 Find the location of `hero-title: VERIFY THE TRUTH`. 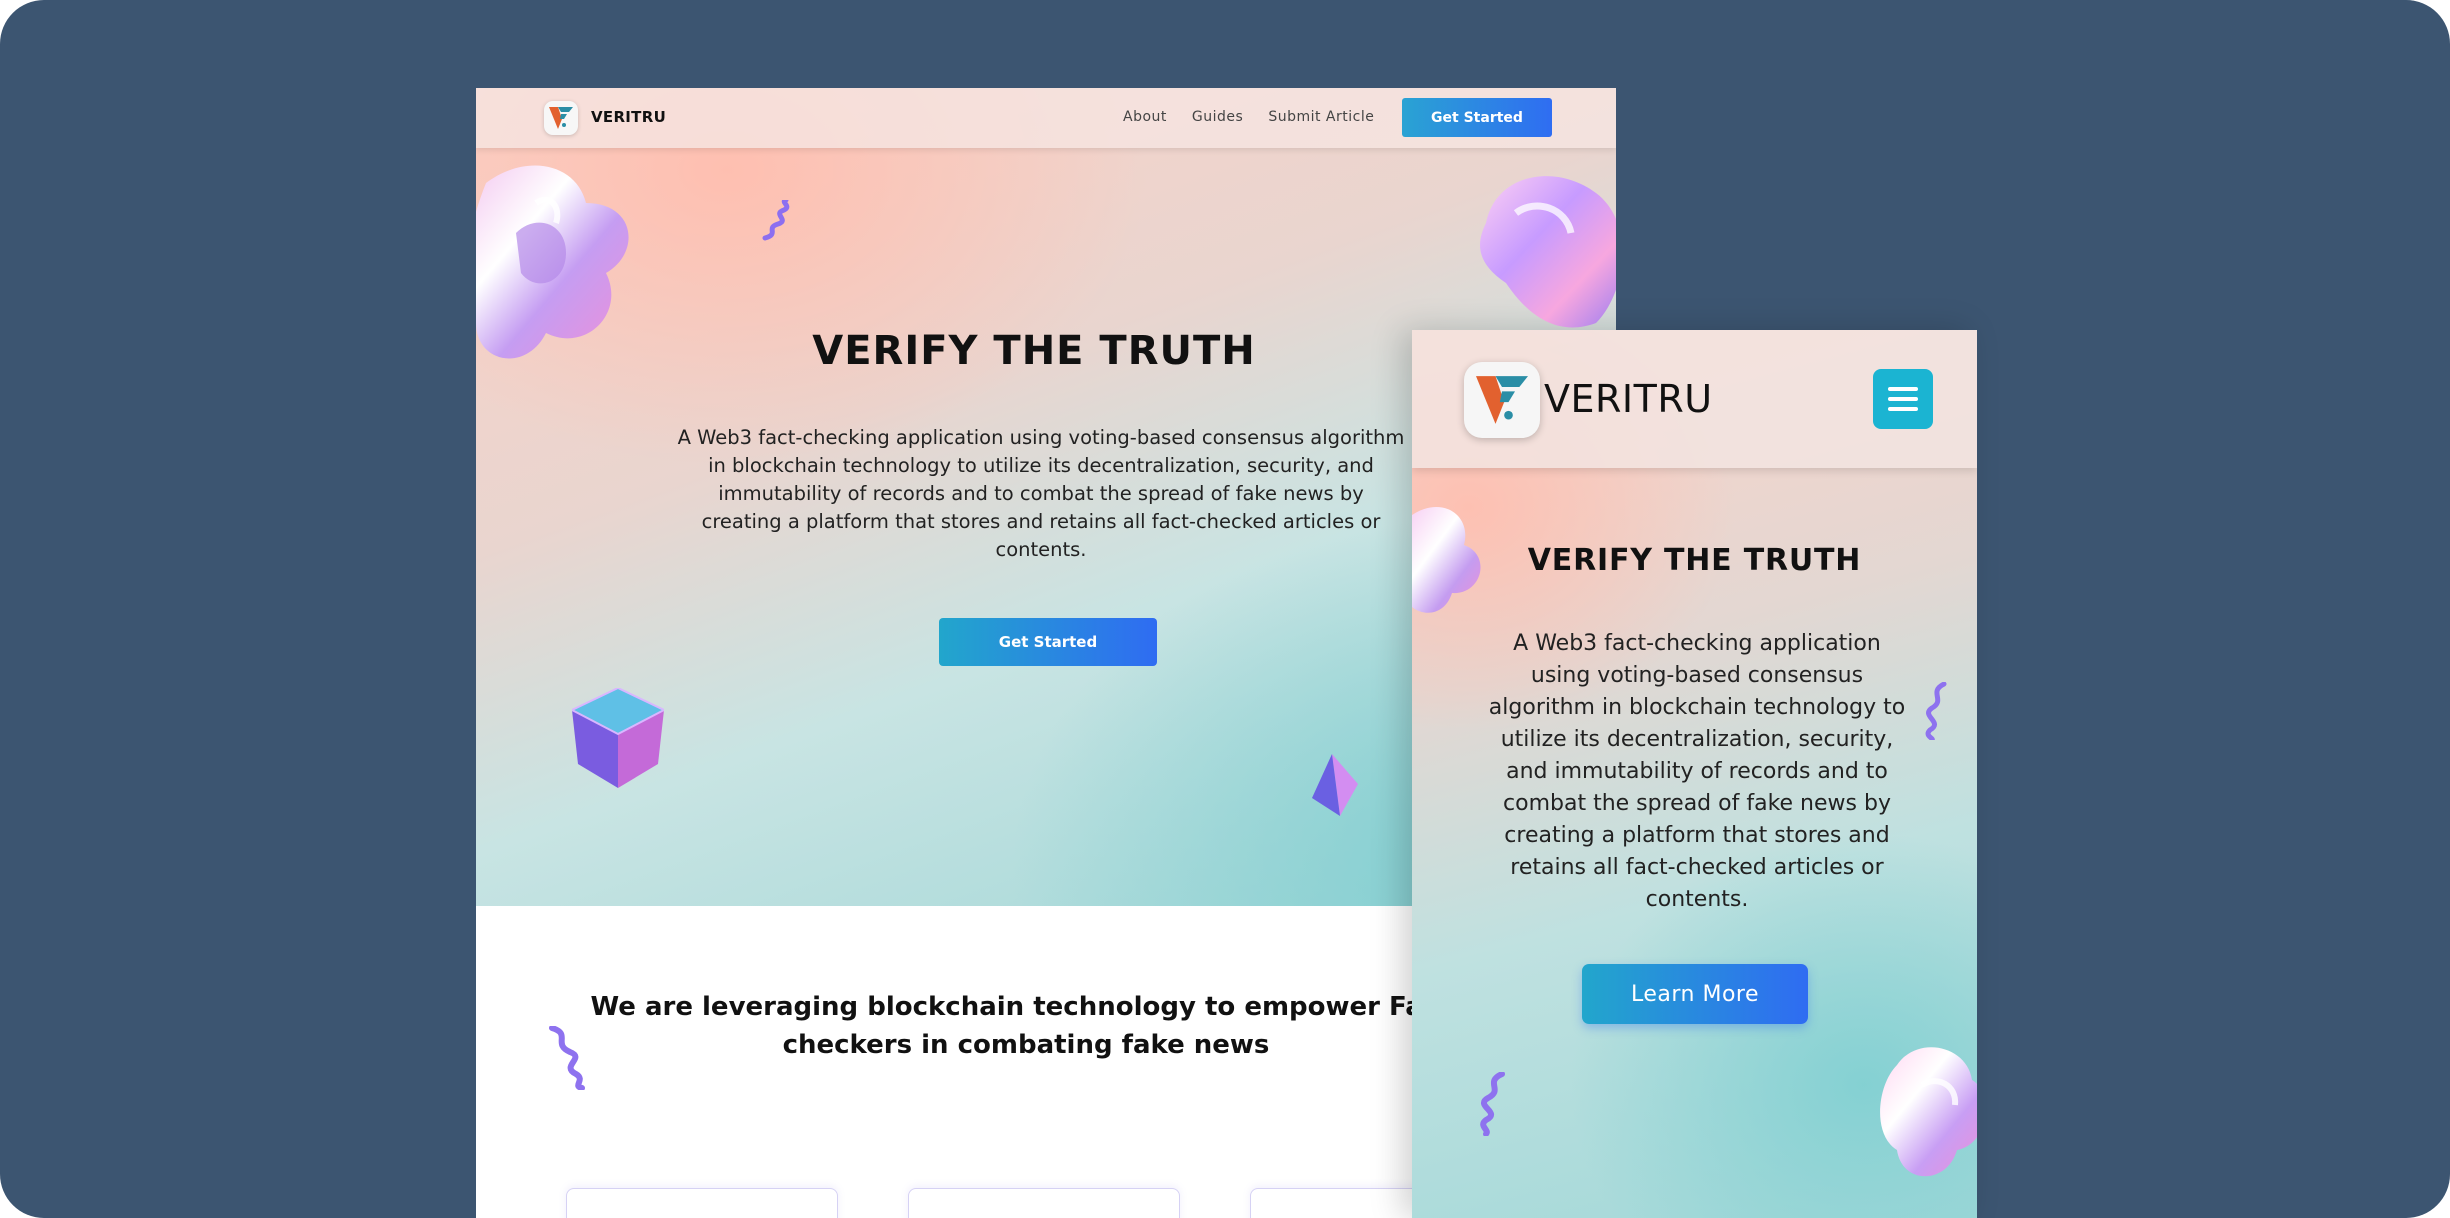

hero-title: VERIFY THE TRUTH is located at coordinates (1694, 560).